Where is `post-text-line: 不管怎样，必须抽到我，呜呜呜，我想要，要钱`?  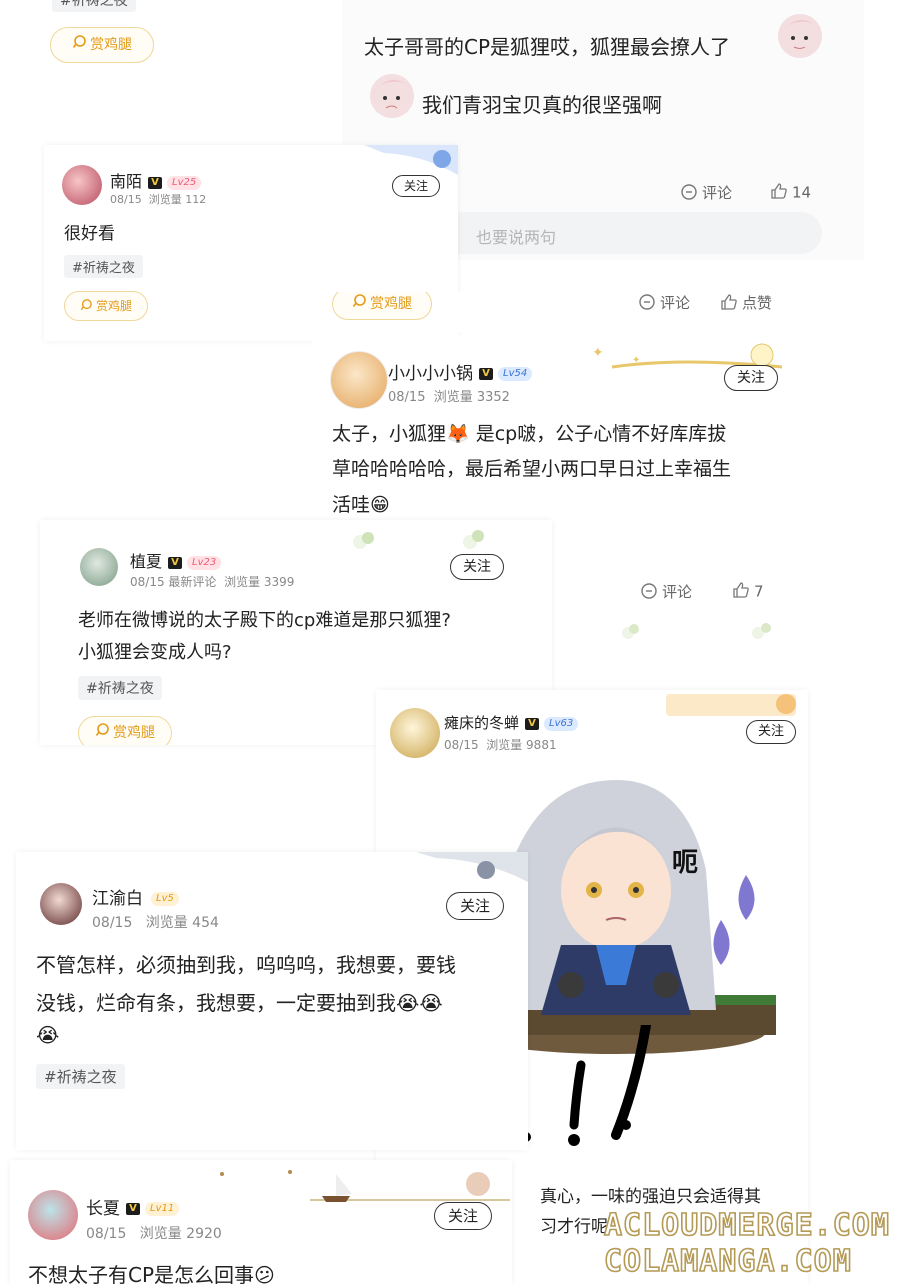
post-text-line: 不管怎样，必须抽到我，呜呜呜，我想要，要钱 is located at coordinates (246, 965).